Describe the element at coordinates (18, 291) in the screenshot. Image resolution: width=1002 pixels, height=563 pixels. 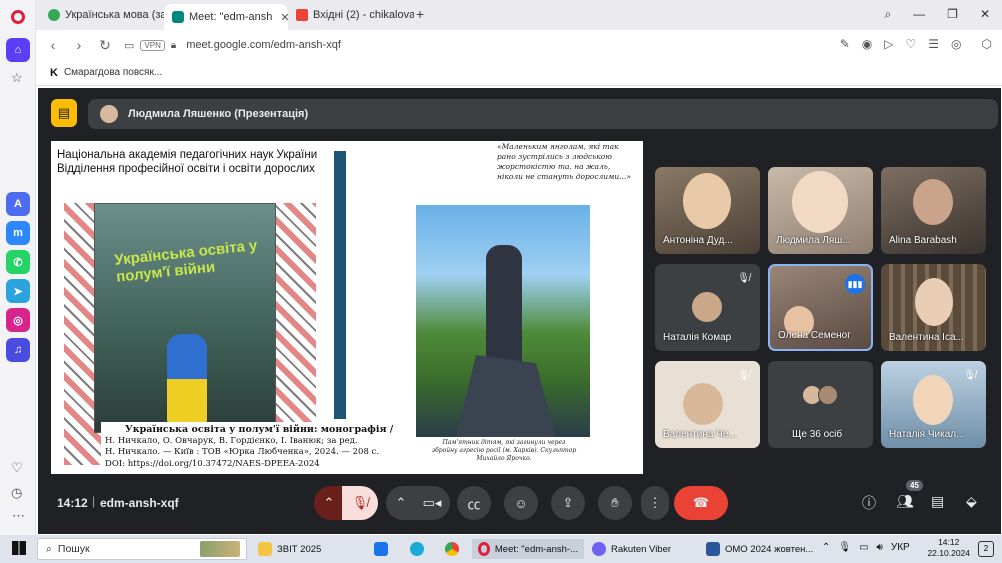
I see `telegram-icon: ➤` at that location.